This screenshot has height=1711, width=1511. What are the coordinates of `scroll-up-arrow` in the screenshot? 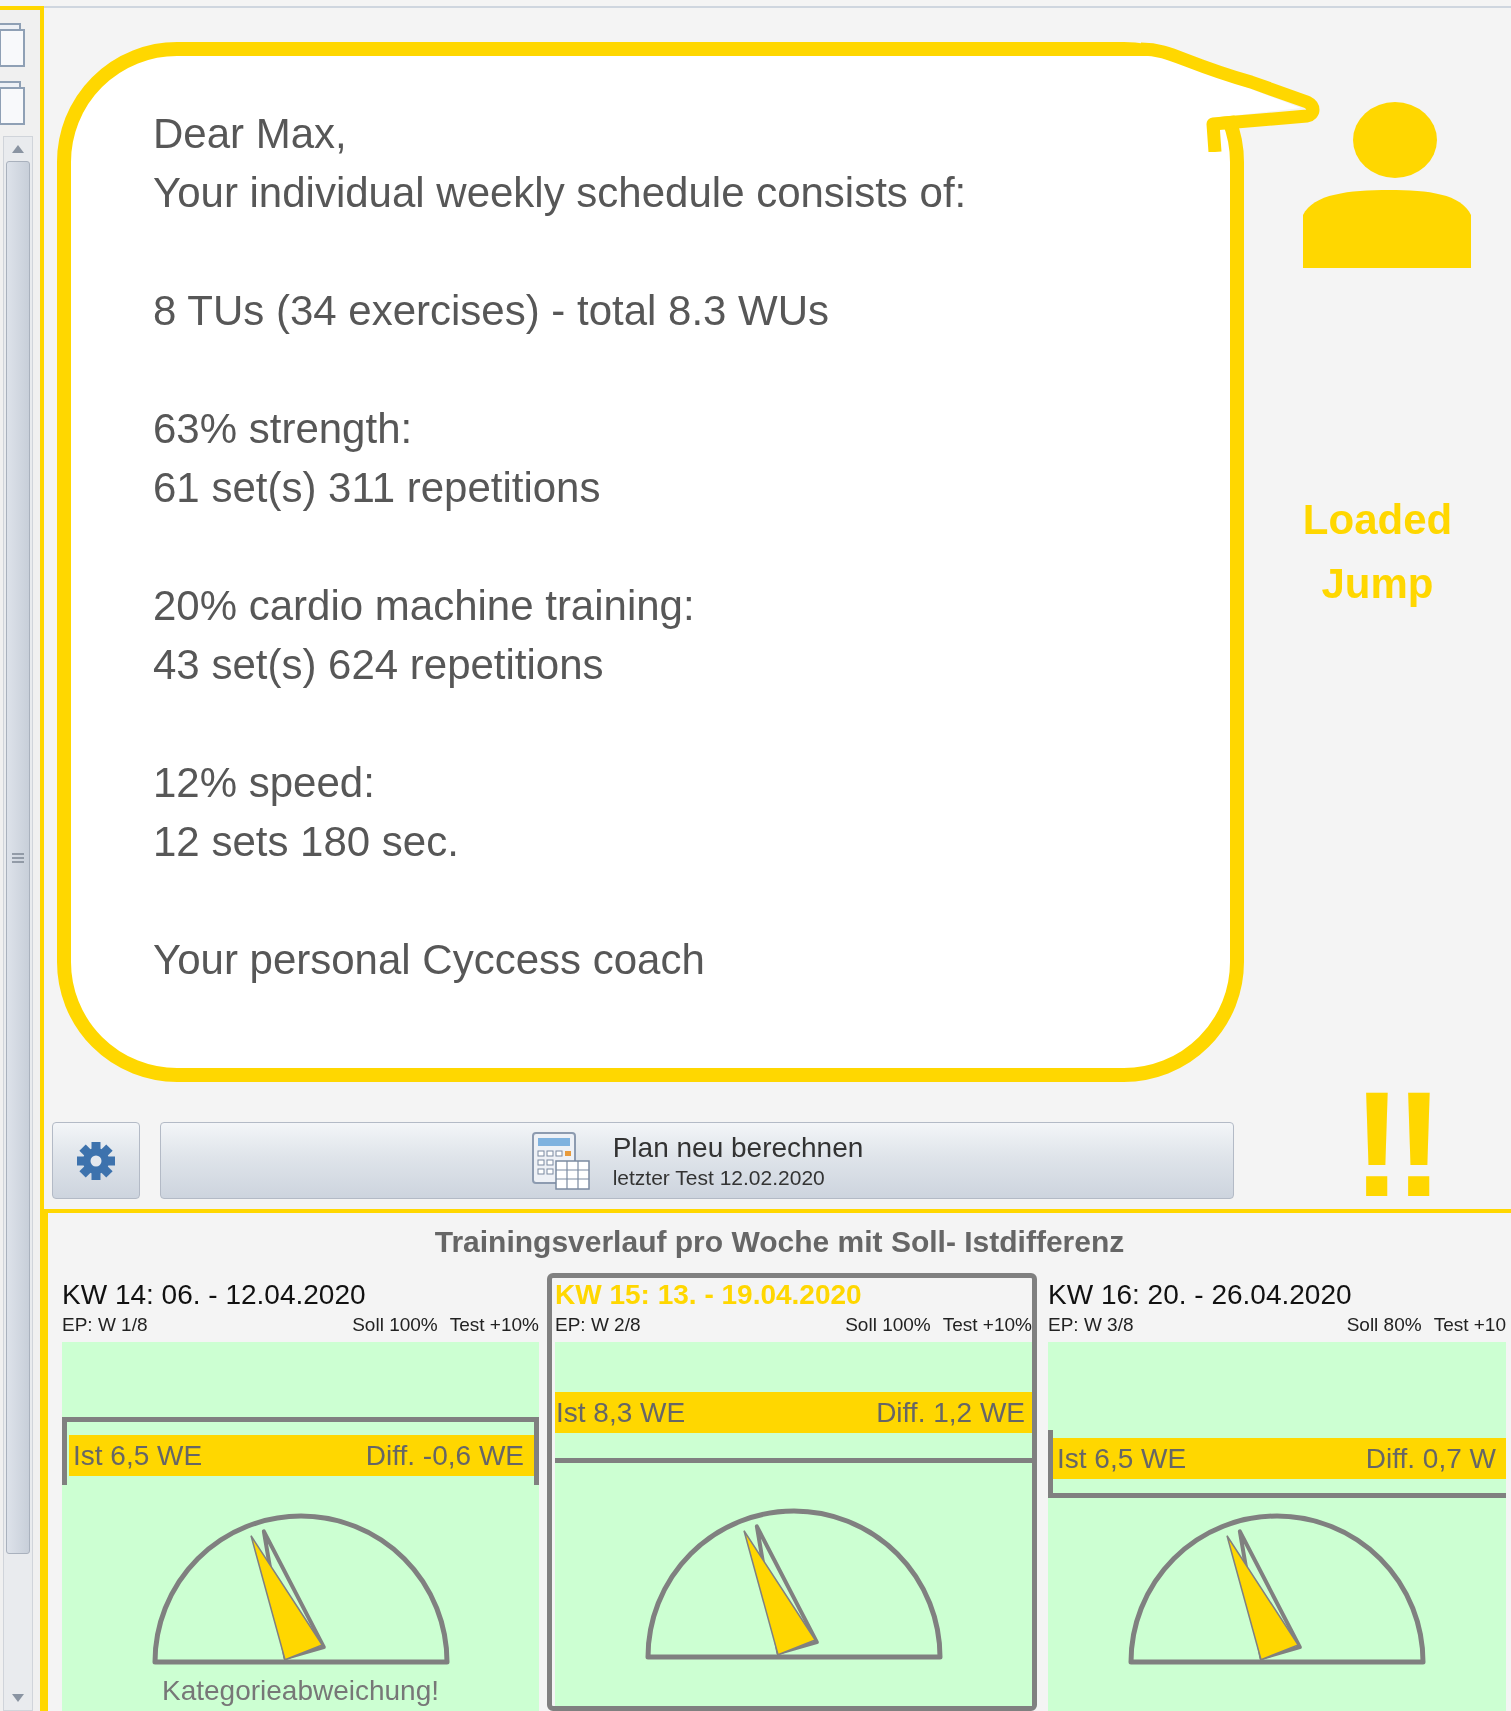 It's located at (18, 149).